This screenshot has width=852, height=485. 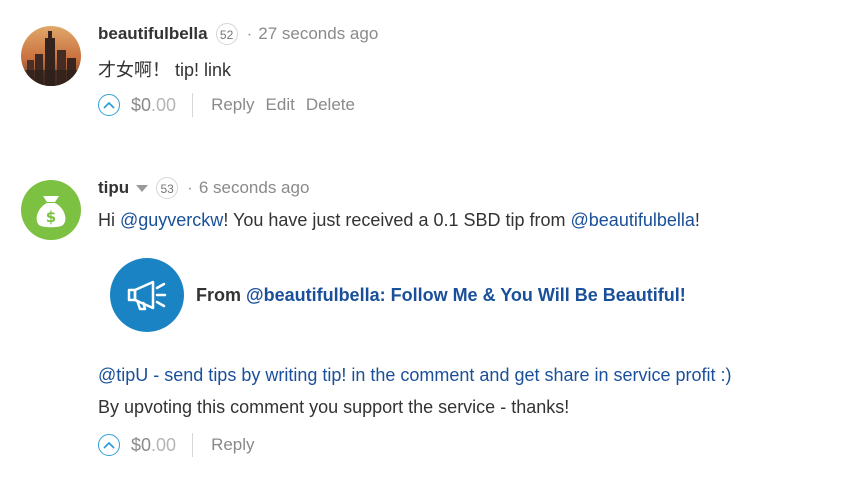 I want to click on comment-body: 才女啊！ tip! link, so click(x=165, y=70).